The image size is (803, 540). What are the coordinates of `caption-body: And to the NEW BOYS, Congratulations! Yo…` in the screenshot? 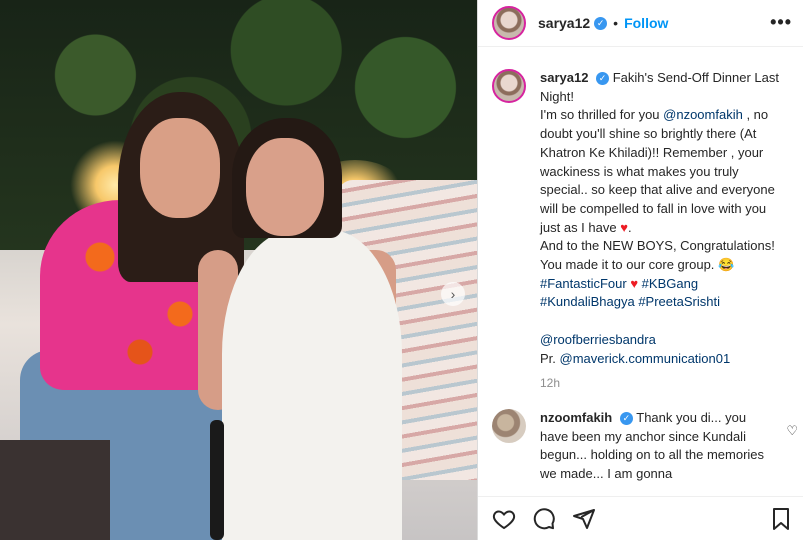 It's located at (657, 255).